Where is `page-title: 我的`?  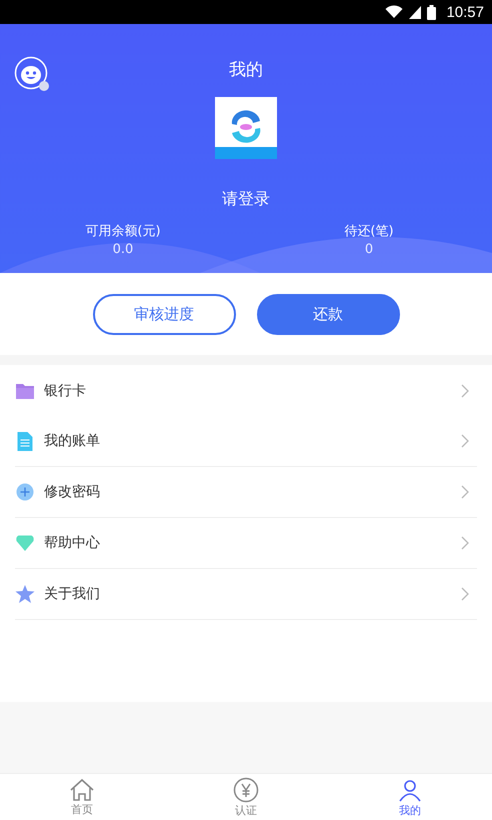
page-title: 我的 is located at coordinates (246, 70).